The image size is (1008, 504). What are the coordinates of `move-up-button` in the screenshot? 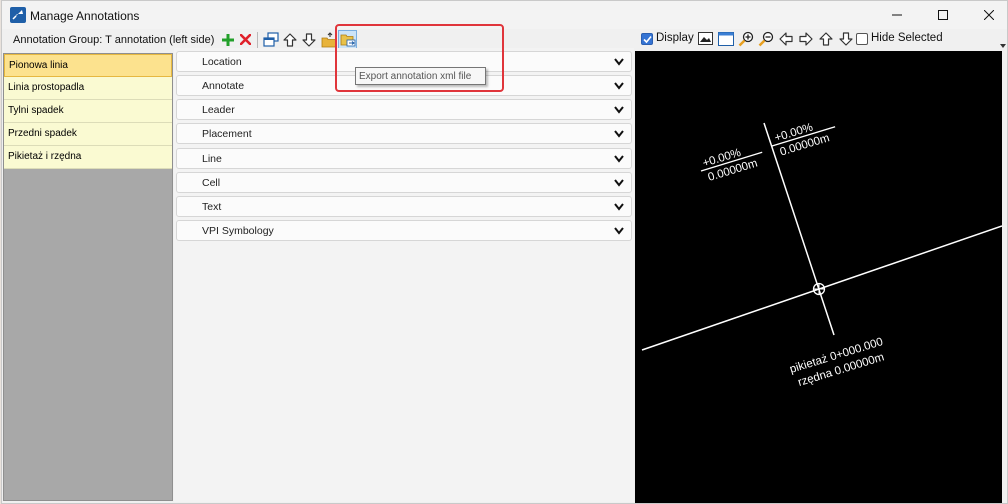 It's located at (289, 39).